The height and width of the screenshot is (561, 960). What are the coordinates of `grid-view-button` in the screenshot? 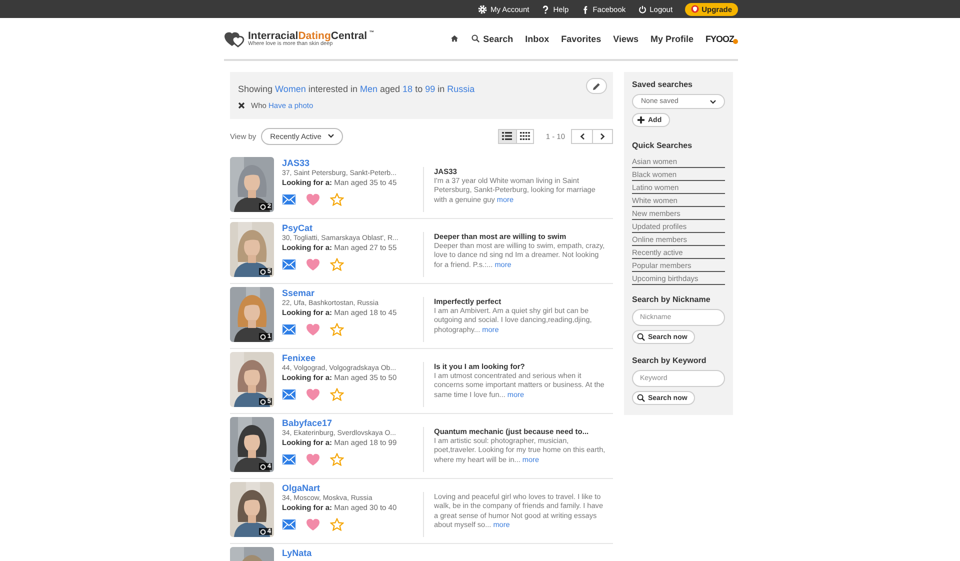 It's located at (524, 136).